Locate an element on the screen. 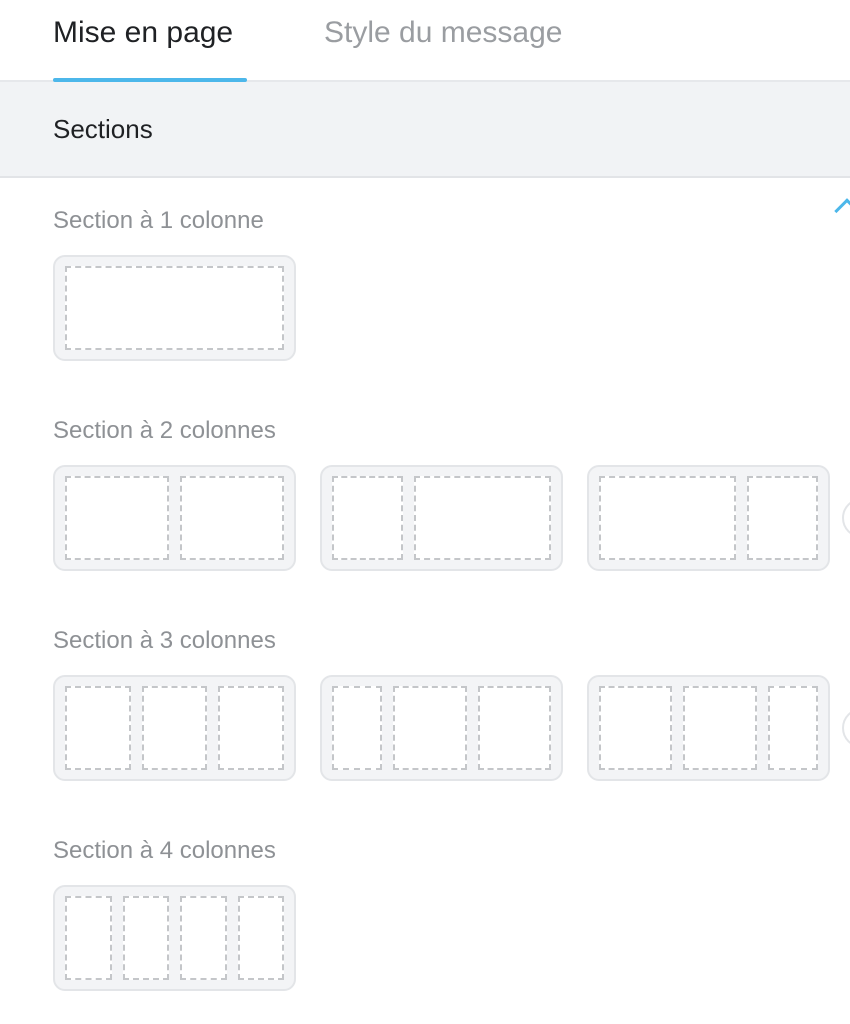  chevron-up-icon is located at coordinates (842, 211).